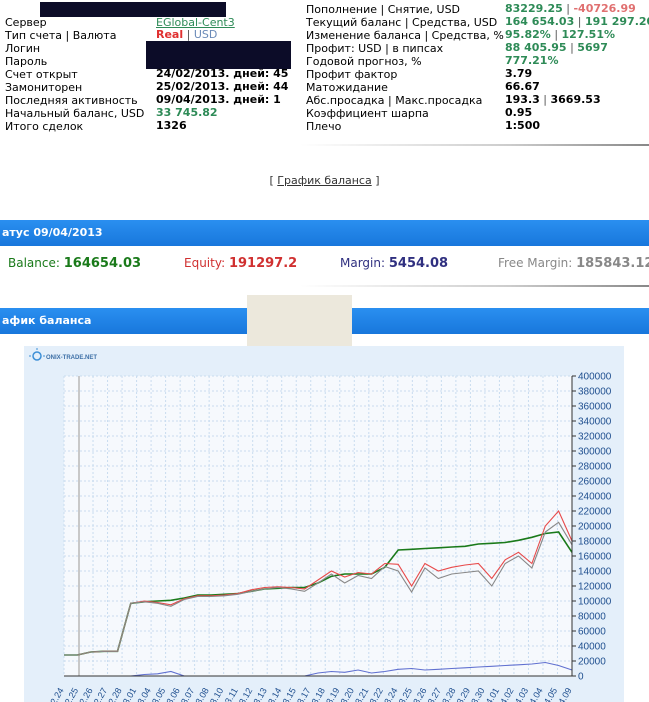 This screenshot has width=649, height=702. I want to click on overlay-box, so click(299, 323).